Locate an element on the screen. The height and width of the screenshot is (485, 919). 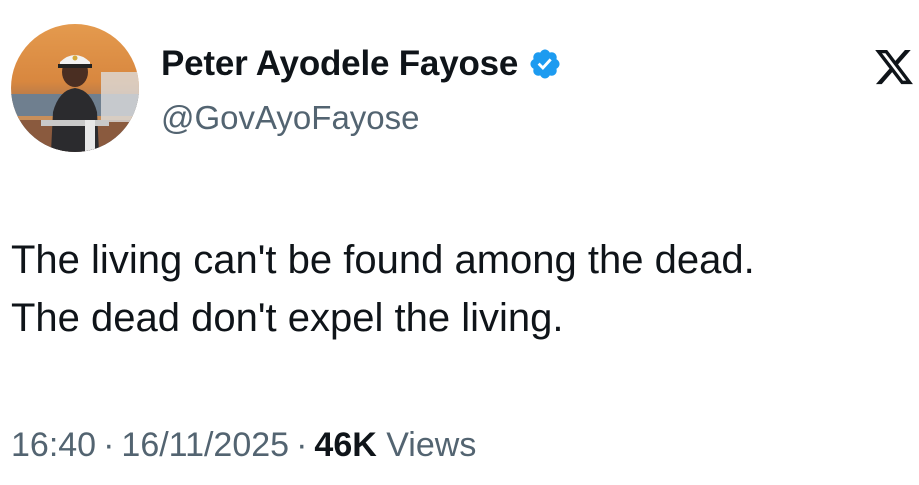
author-name-row: Peter Ayodele Fayose is located at coordinates (361, 64).